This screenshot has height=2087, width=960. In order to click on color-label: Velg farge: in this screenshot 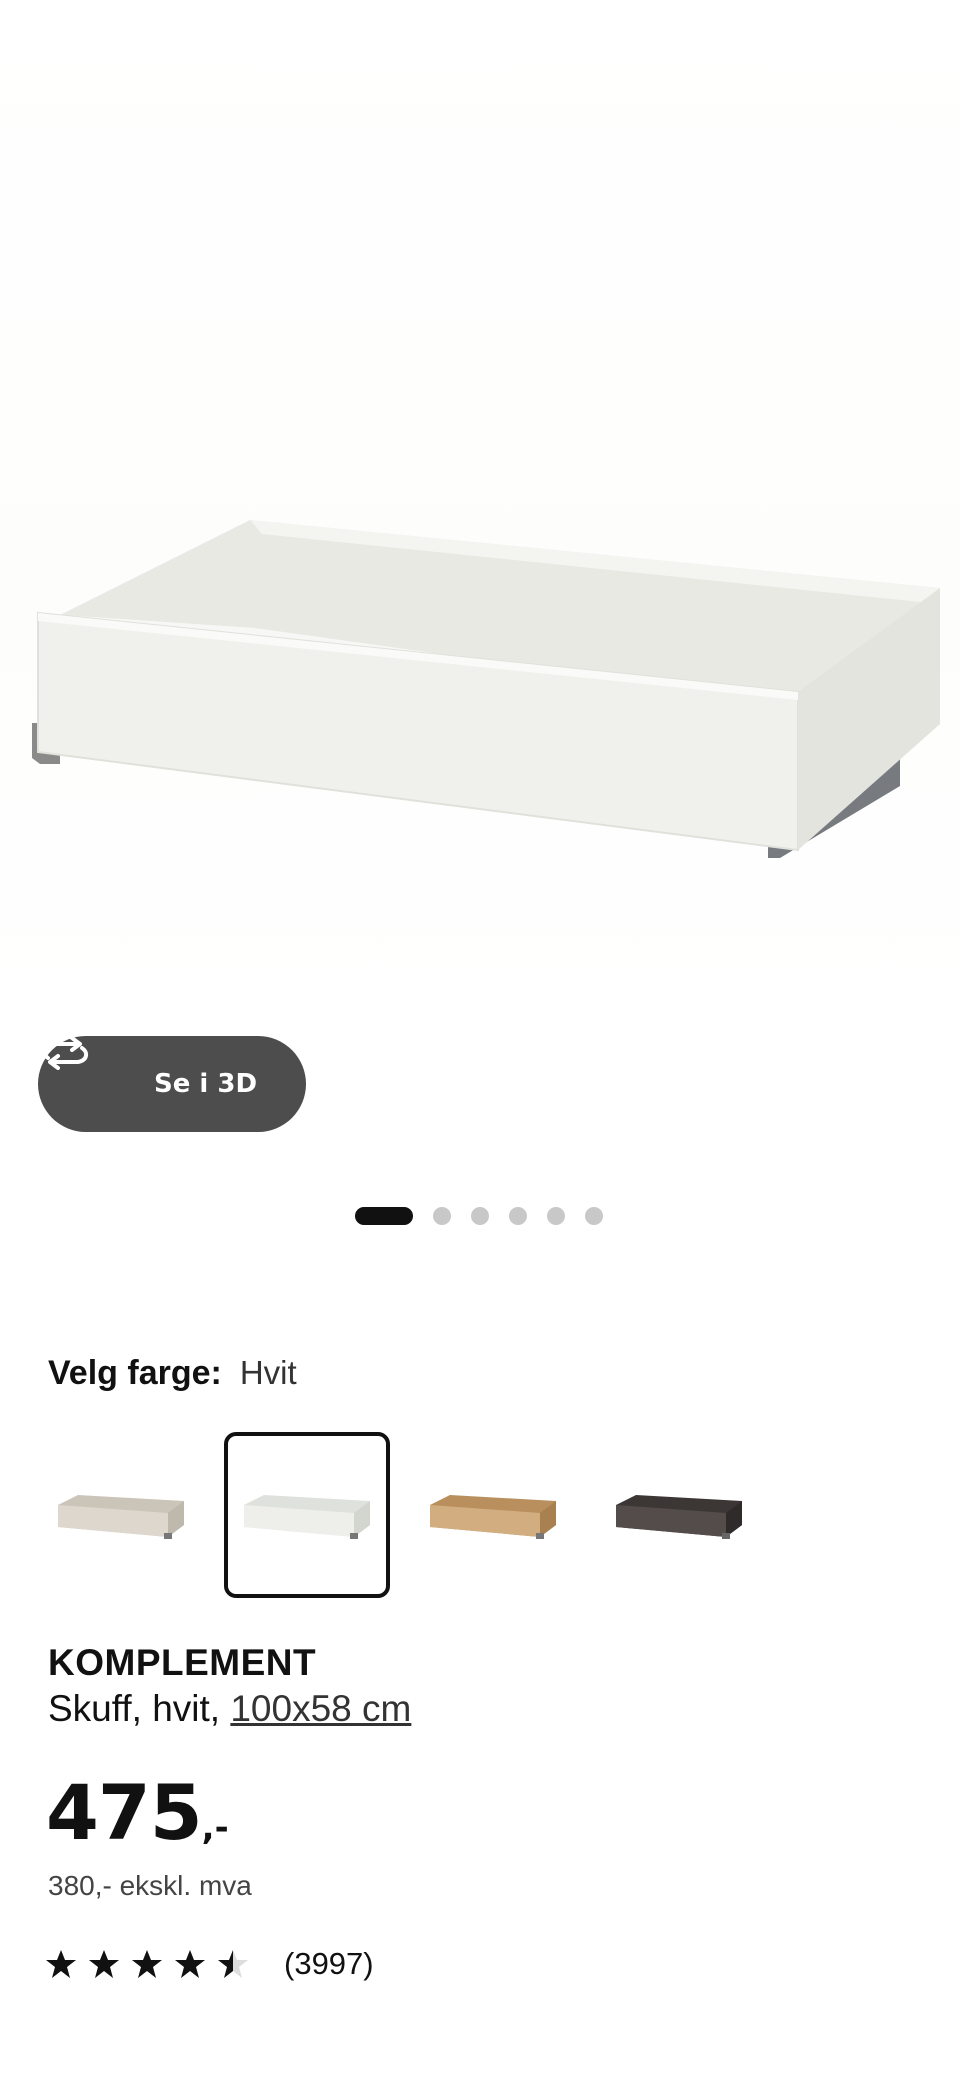, I will do `click(135, 1373)`.